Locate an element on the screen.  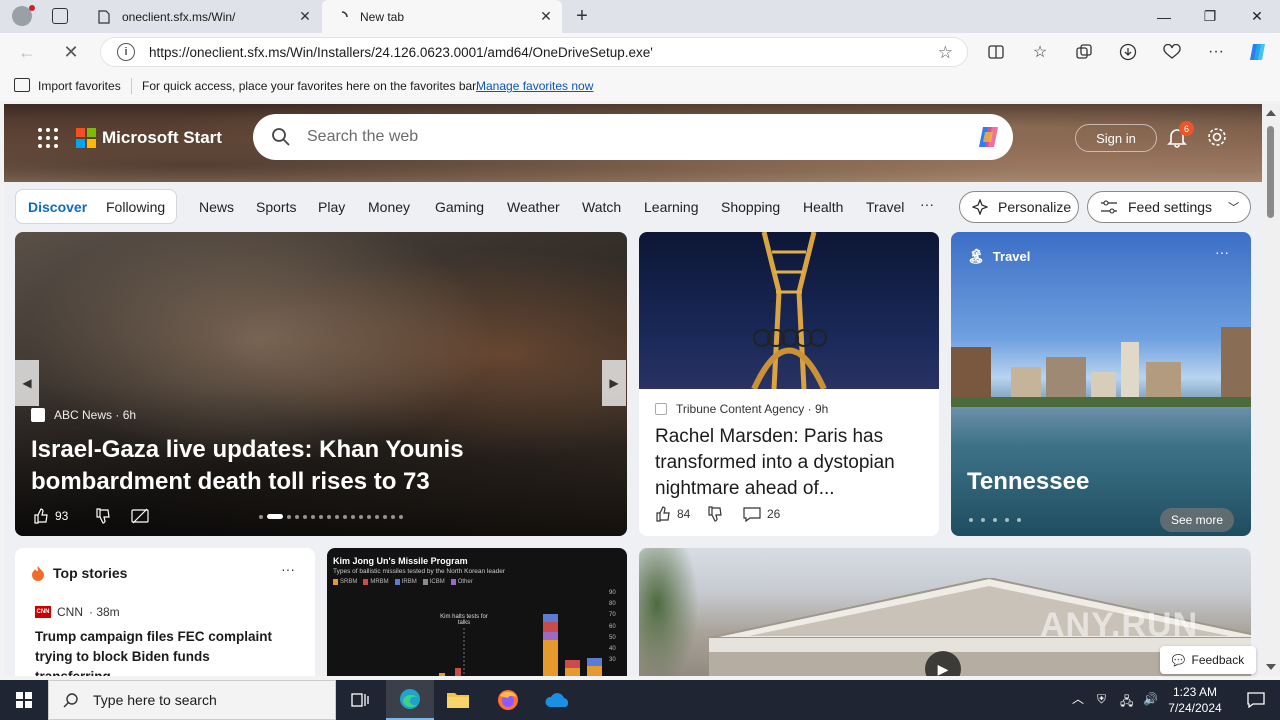
task-view-icon is located at coordinates (360, 700).